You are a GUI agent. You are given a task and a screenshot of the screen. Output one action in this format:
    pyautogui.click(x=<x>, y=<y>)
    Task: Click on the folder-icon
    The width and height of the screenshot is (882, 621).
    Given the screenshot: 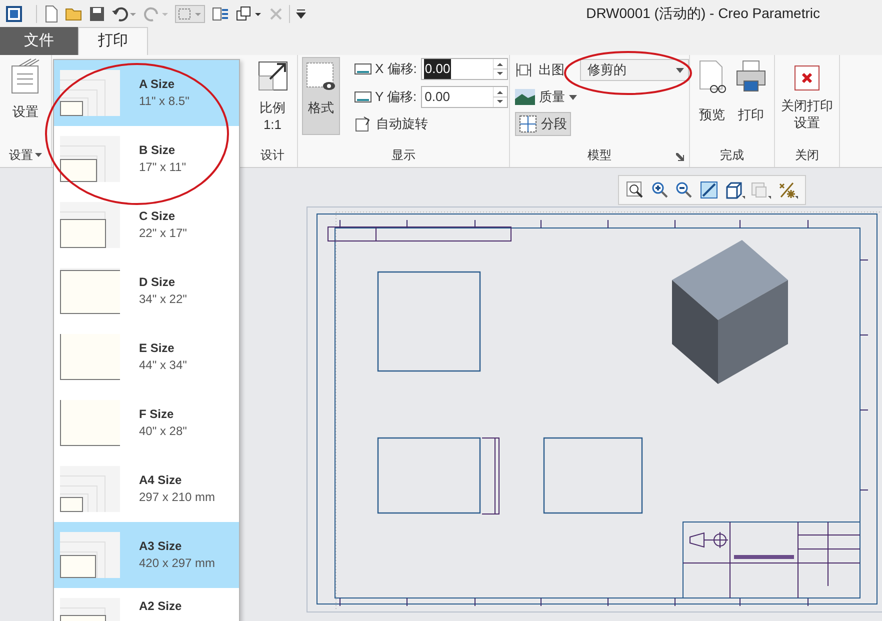 What is the action you would take?
    pyautogui.click(x=74, y=14)
    